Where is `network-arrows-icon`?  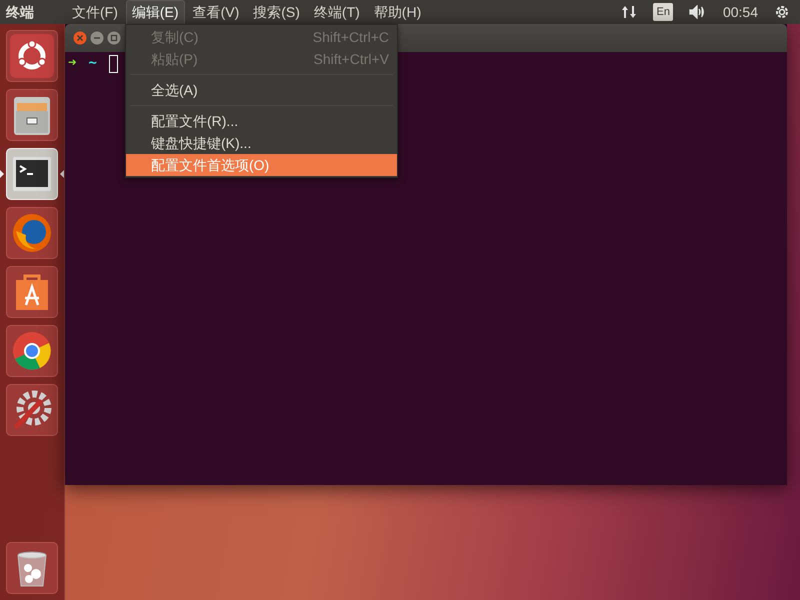
network-arrows-icon is located at coordinates (629, 12).